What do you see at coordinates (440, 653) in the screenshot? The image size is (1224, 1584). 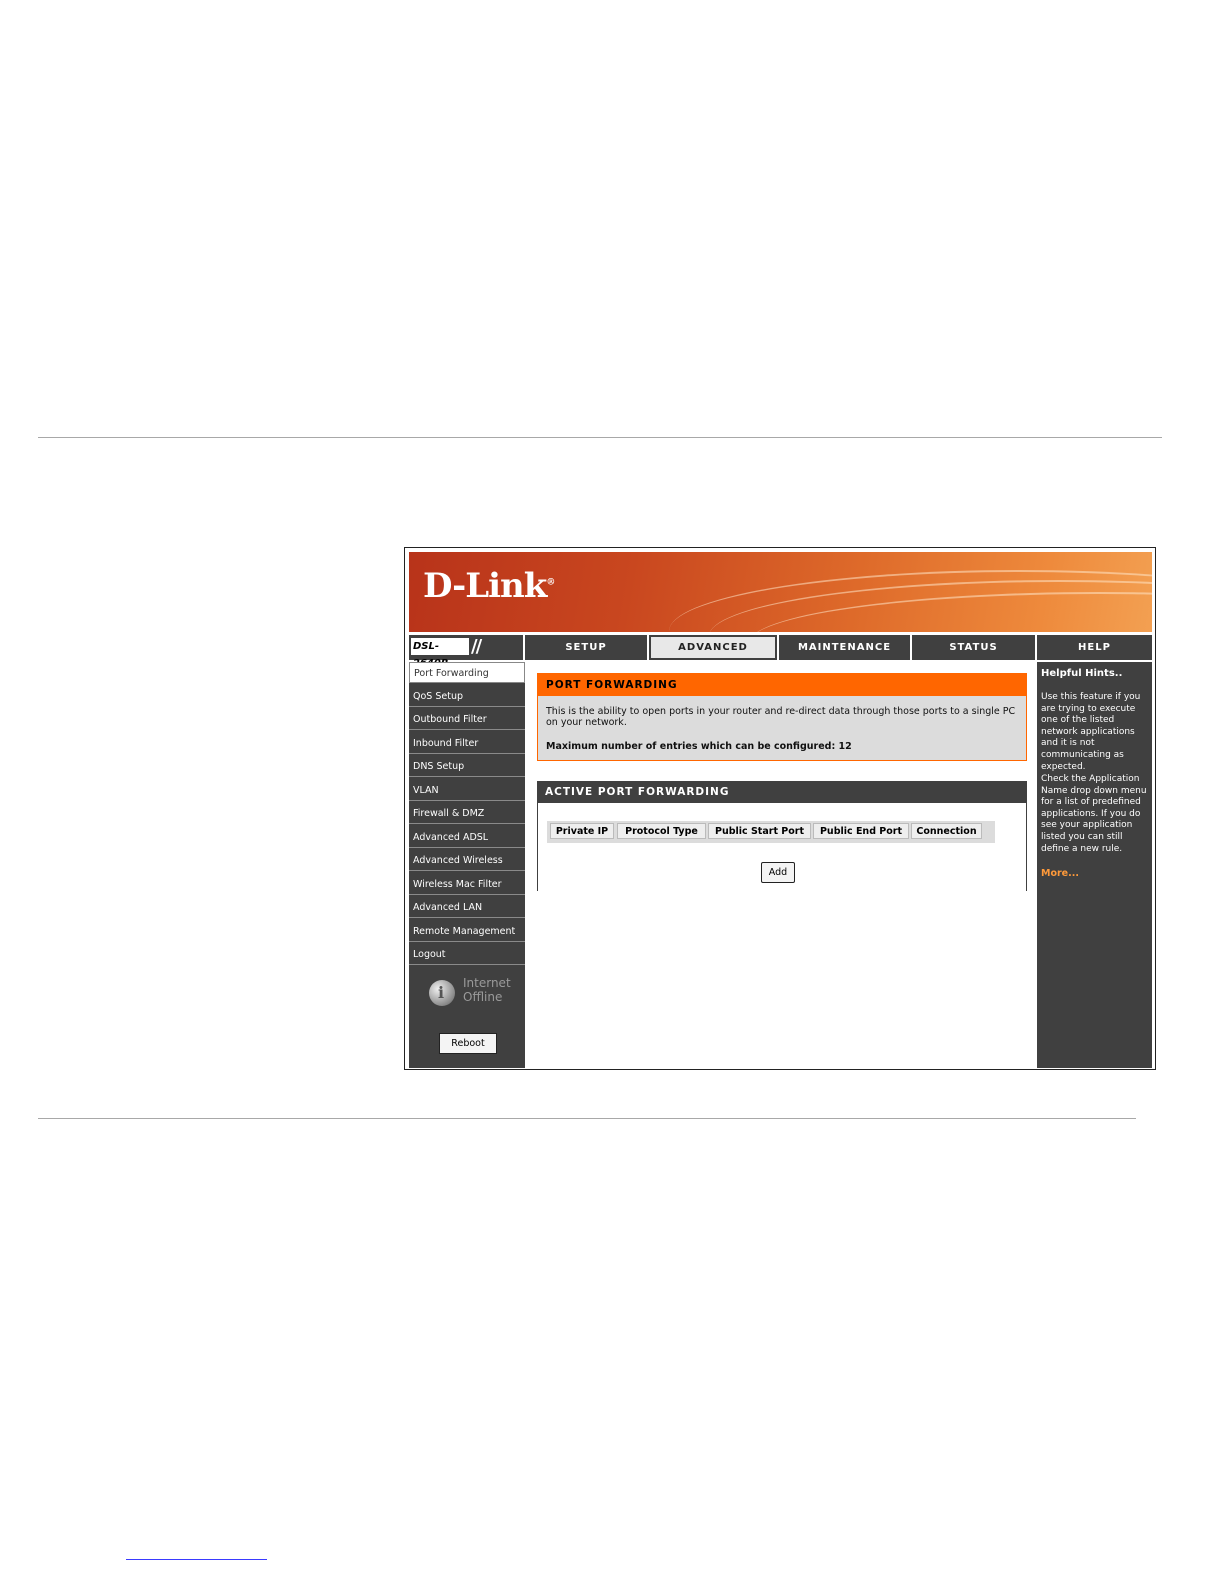 I see `model-label: DSL-2640R` at bounding box center [440, 653].